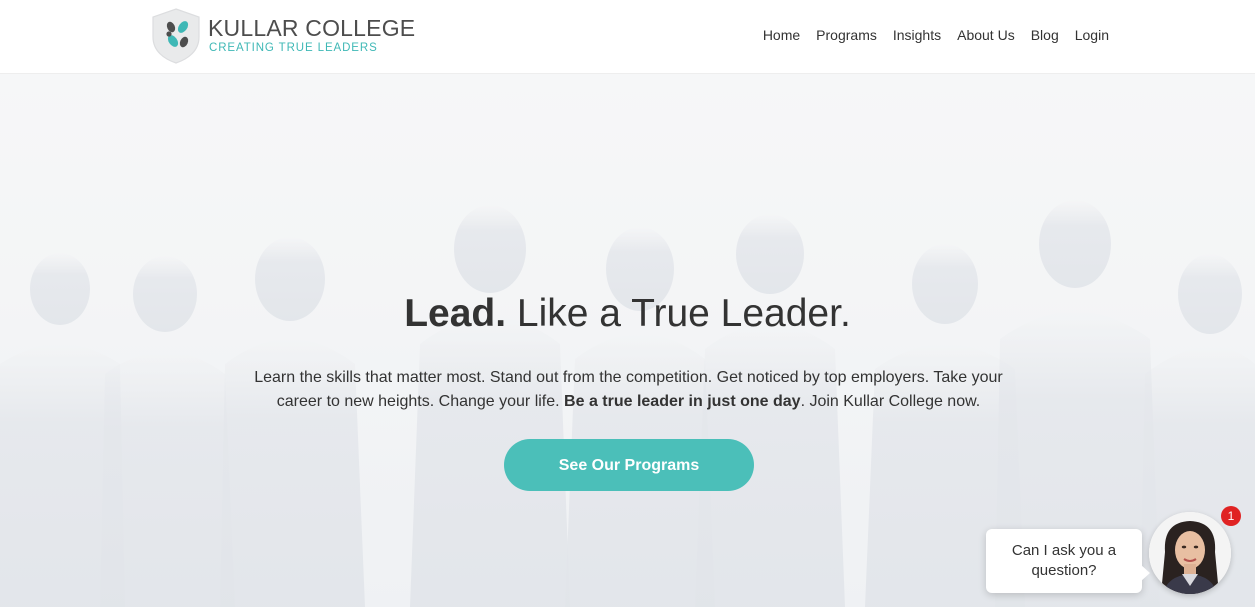  I want to click on hero-title-strong: Lead., so click(455, 313).